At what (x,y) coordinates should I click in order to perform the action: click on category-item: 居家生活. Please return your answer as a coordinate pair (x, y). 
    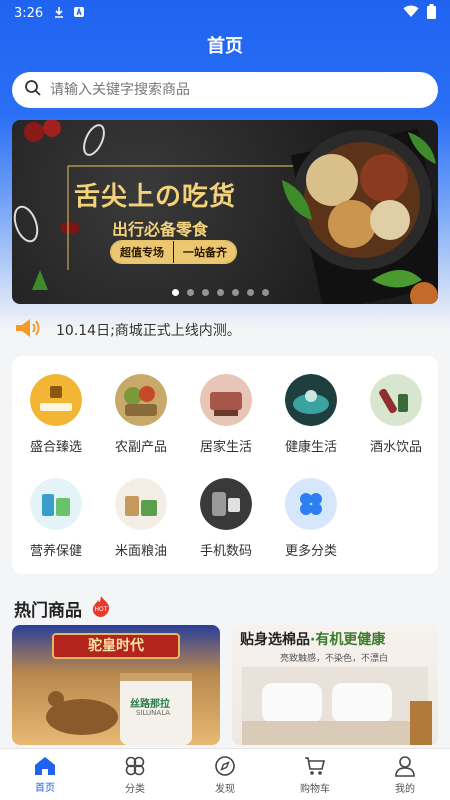
    Looking at the image, I should click on (226, 414).